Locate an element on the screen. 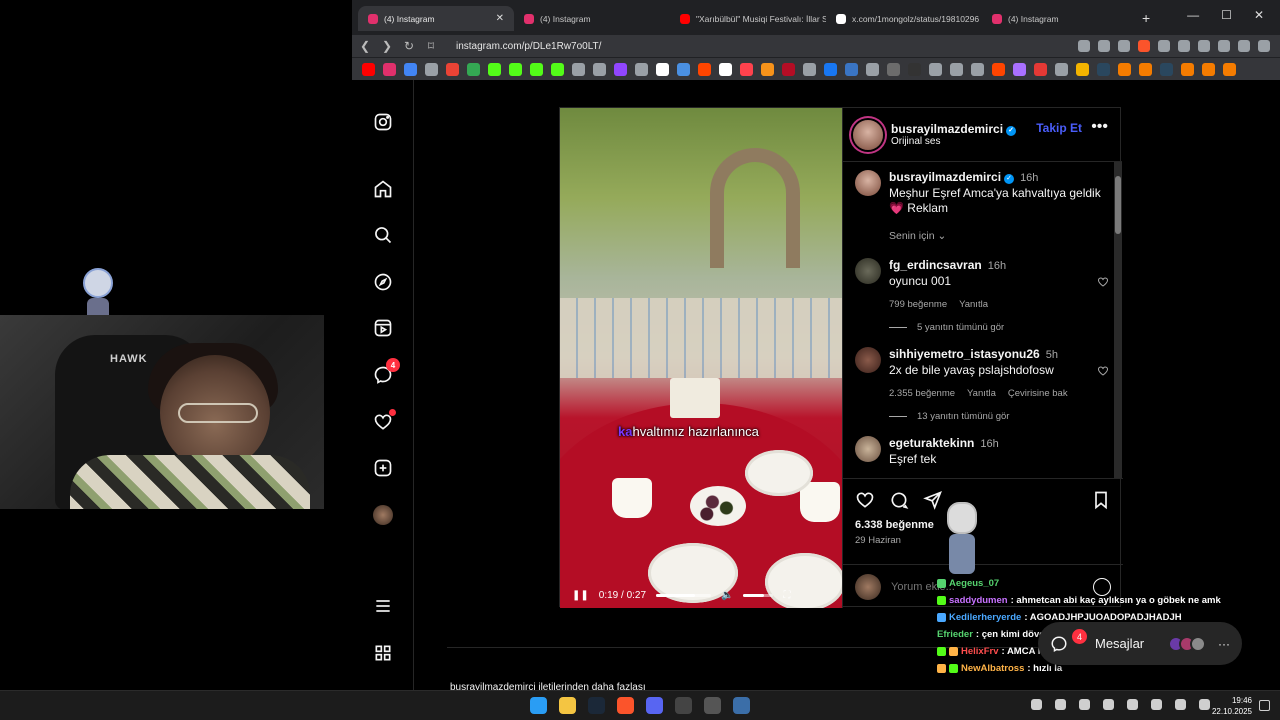 This screenshot has height=720, width=1280. comment-icon is located at coordinates (899, 500).